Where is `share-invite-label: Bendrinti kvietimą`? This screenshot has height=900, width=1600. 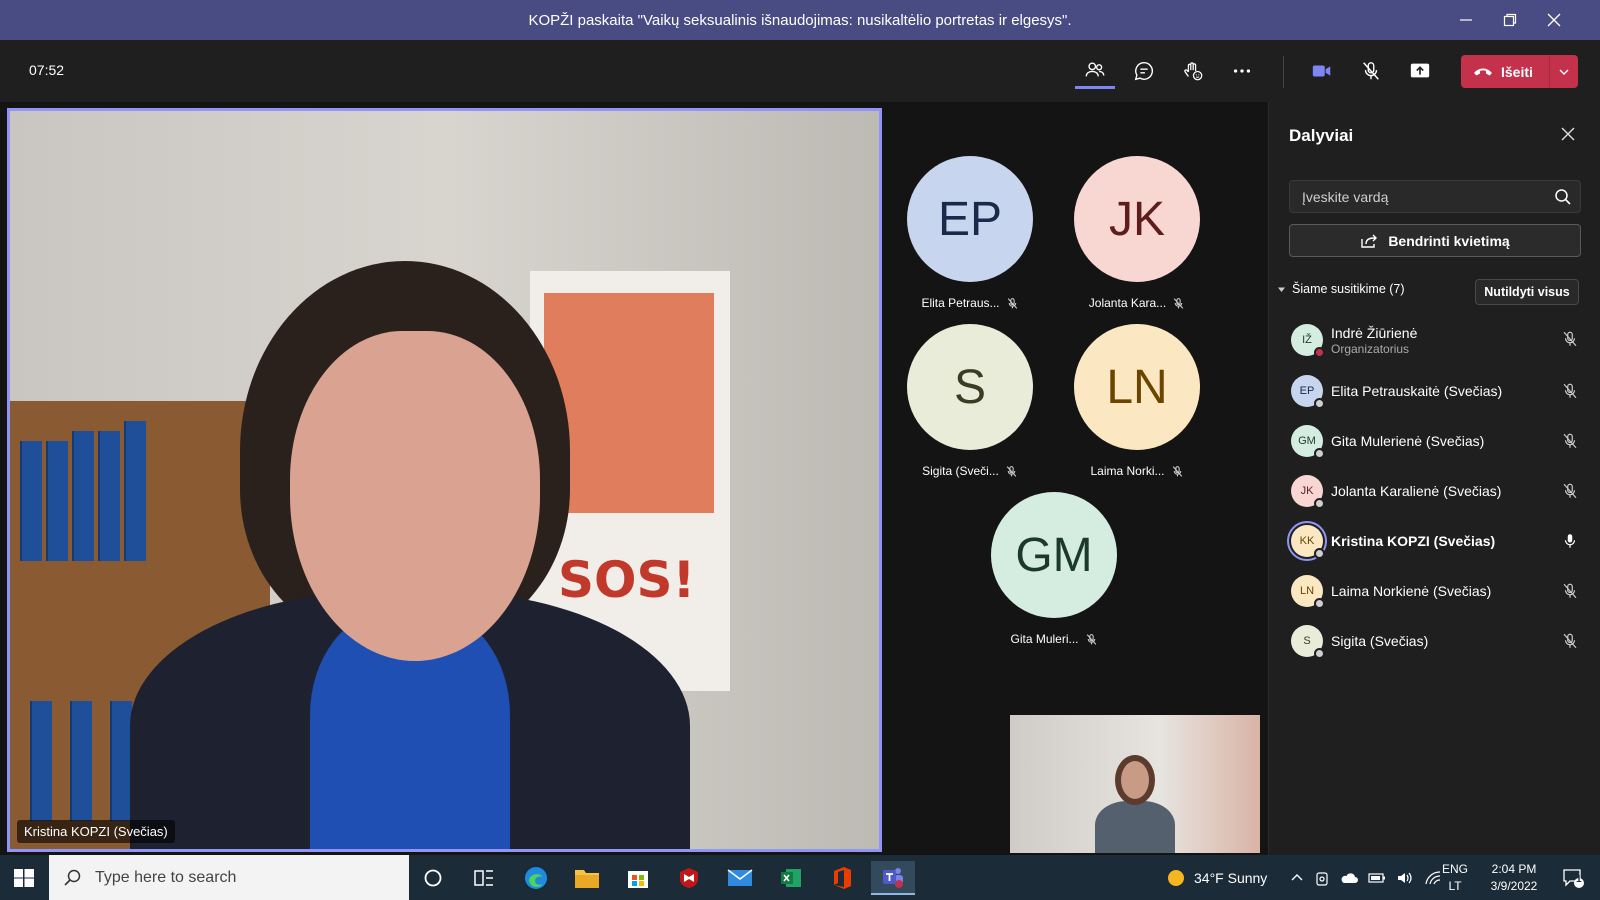
share-invite-label: Bendrinti kvietimą is located at coordinates (1449, 240).